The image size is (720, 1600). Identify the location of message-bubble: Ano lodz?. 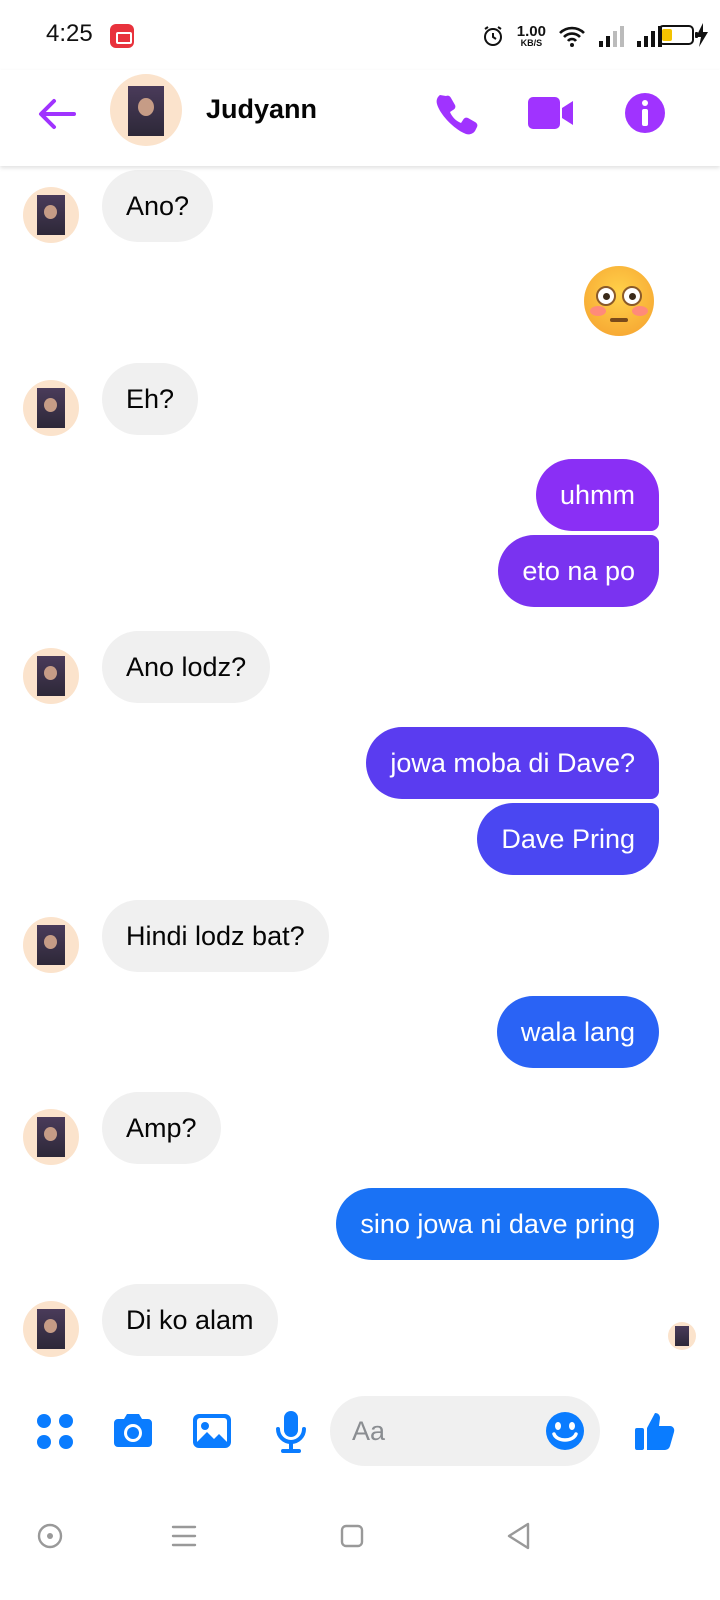
(186, 667).